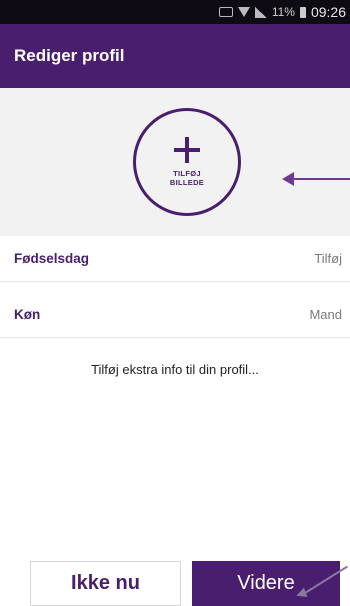 This screenshot has width=350, height=606. Describe the element at coordinates (288, 179) in the screenshot. I see `annotation-arrow-icon` at that location.